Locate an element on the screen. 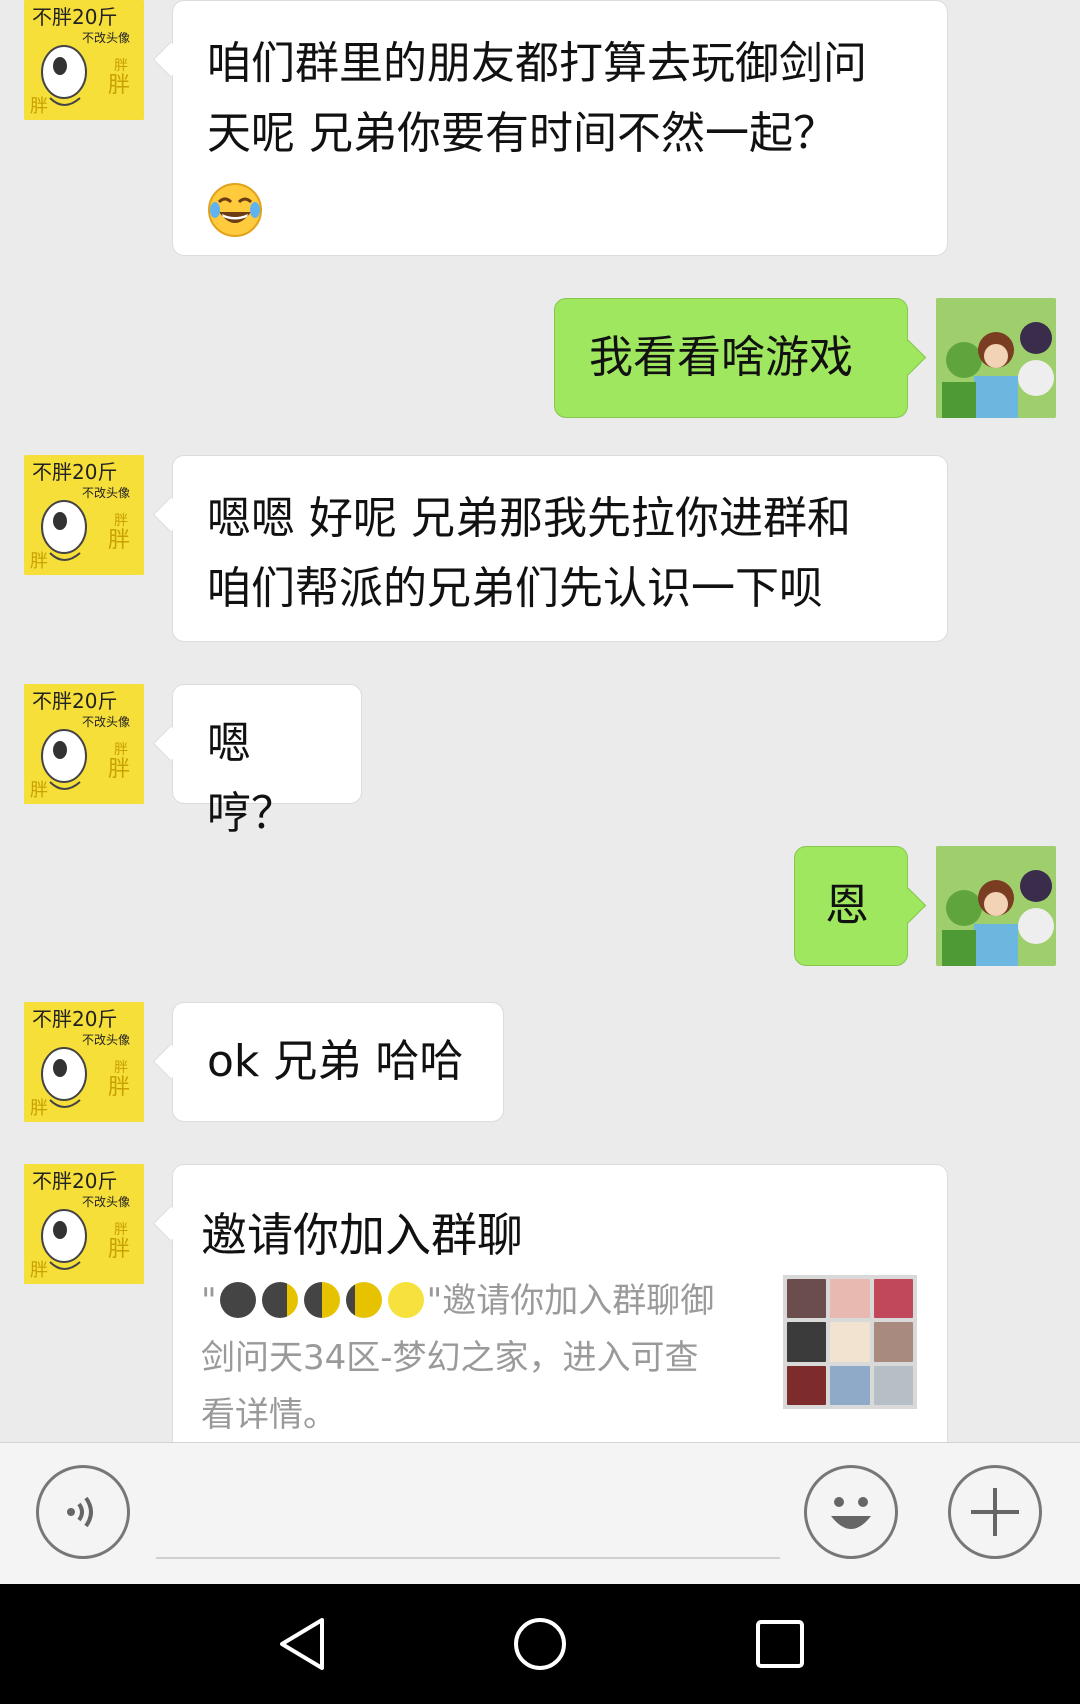 The width and height of the screenshot is (1080, 1704). message-bubble-incoming: 嗯哼？ is located at coordinates (267, 761).